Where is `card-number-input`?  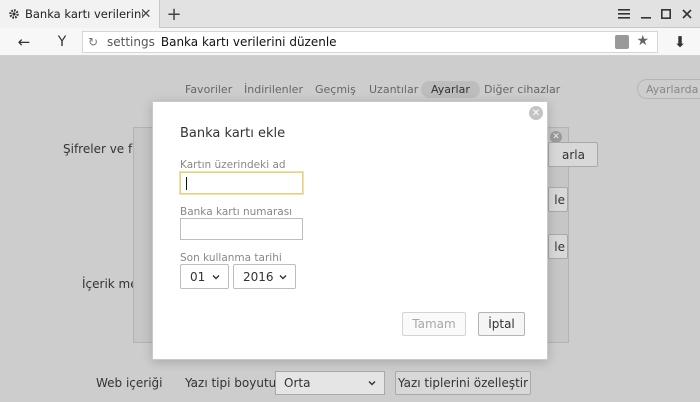 card-number-input is located at coordinates (241, 229).